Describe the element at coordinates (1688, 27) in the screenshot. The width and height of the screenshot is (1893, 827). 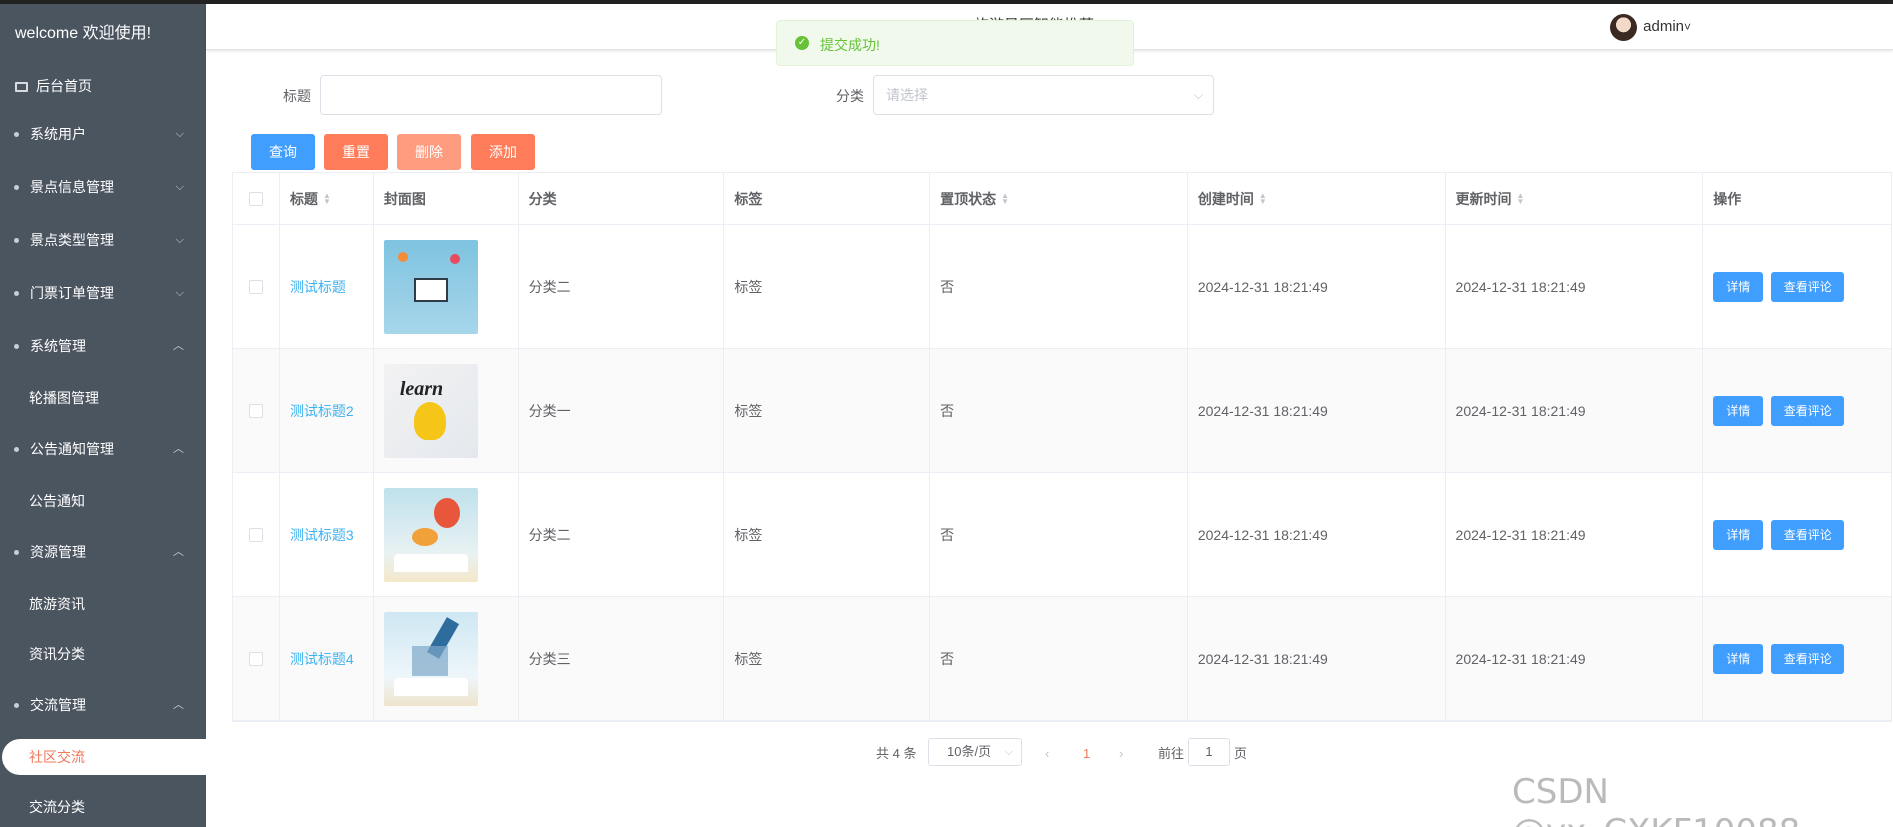
I see `caret-down-icon: ˅` at that location.